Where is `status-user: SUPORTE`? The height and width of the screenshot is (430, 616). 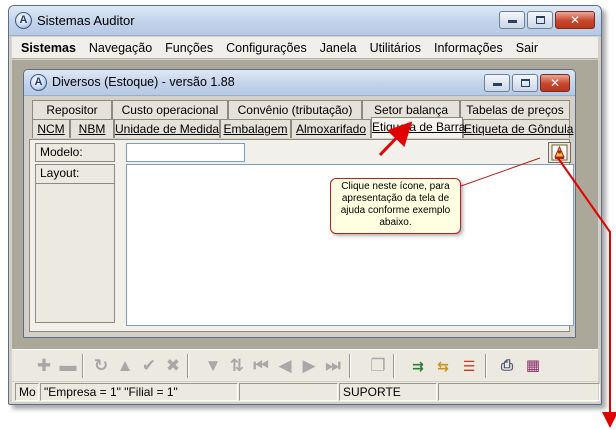
status-user: SUPORTE is located at coordinates (388, 392).